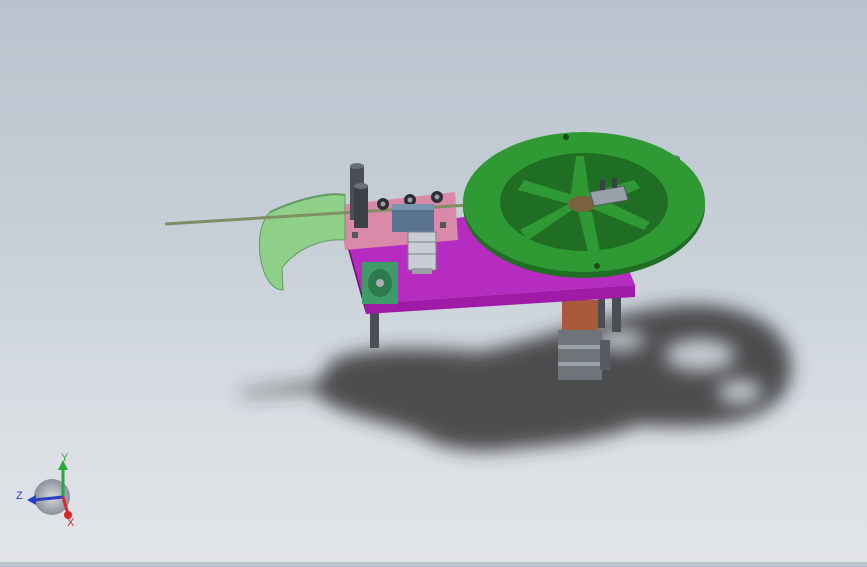  What do you see at coordinates (361, 207) in the screenshot?
I see `post` at bounding box center [361, 207].